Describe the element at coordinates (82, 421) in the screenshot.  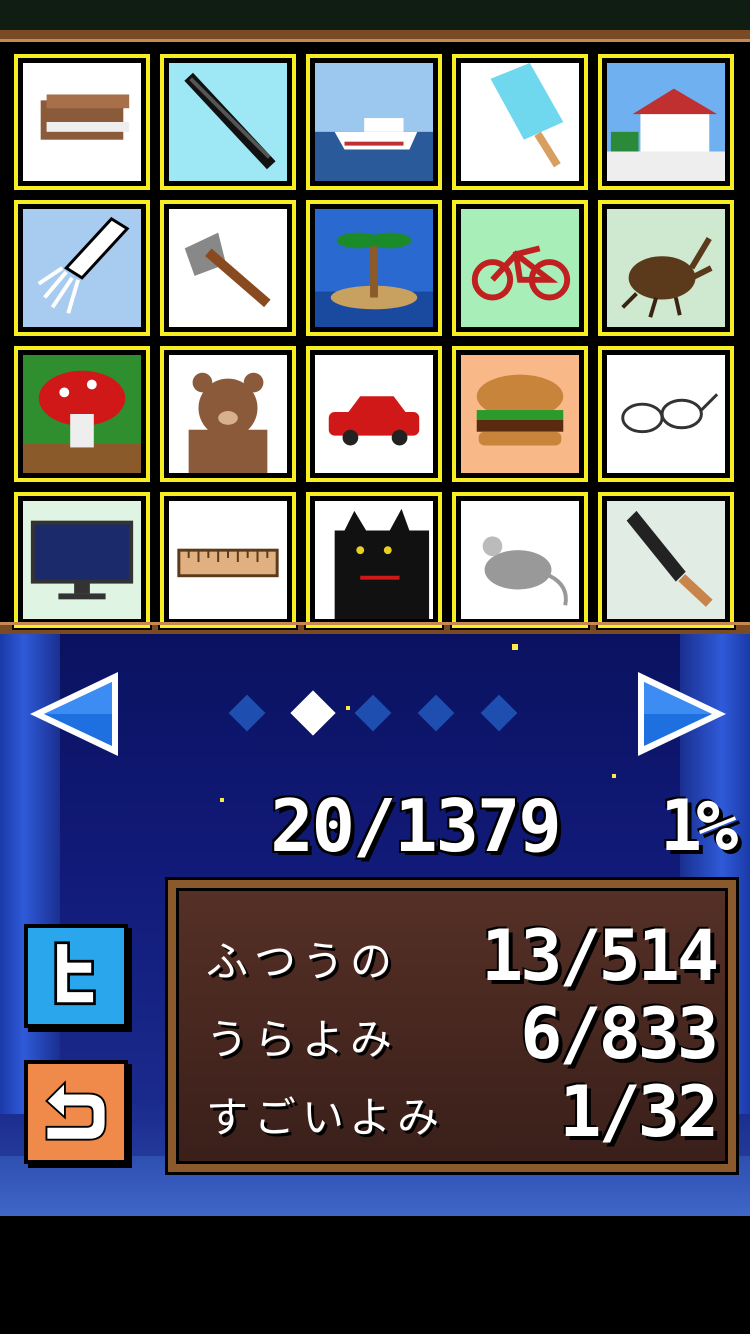
I see `mushroom-cloud-icon` at that location.